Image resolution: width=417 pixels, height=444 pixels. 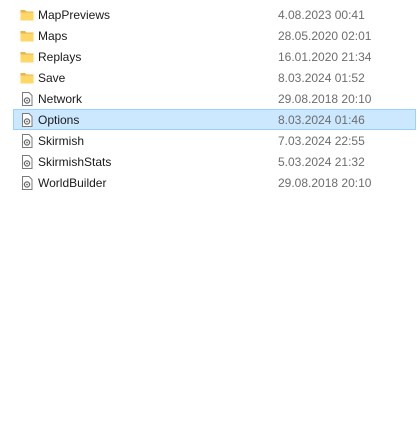 I want to click on list-item: Maps 28.05.2020 02:01, so click(x=214, y=35).